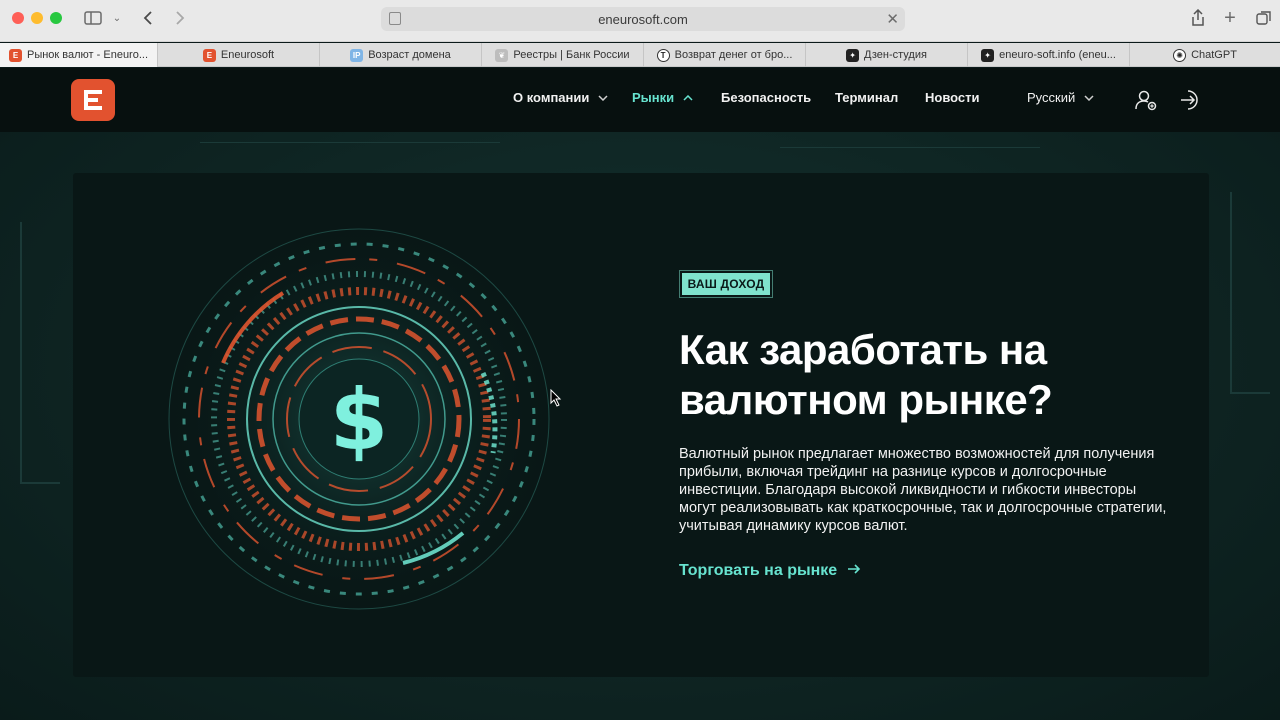 The width and height of the screenshot is (1280, 720). What do you see at coordinates (688, 98) in the screenshot?
I see `chevron-up-icon` at bounding box center [688, 98].